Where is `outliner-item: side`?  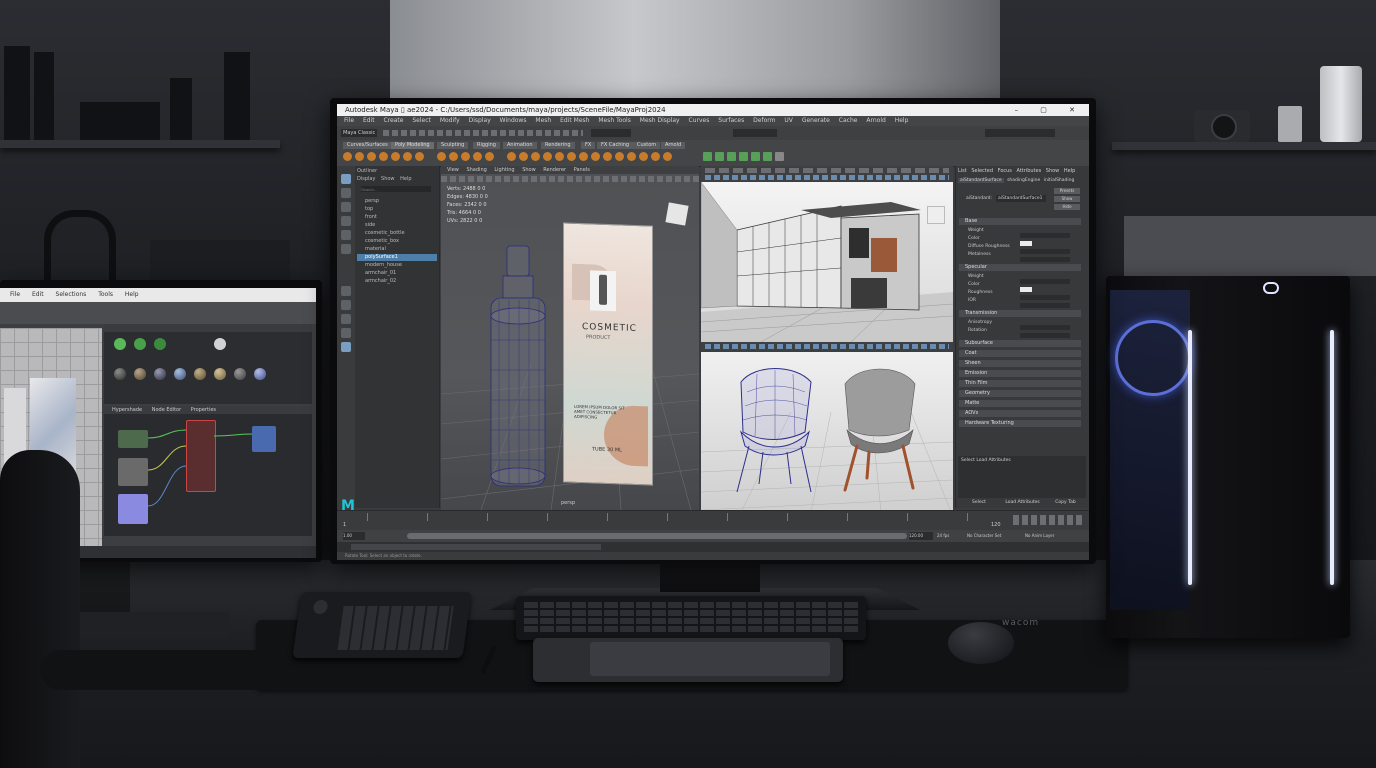
outliner-item: side is located at coordinates (370, 225).